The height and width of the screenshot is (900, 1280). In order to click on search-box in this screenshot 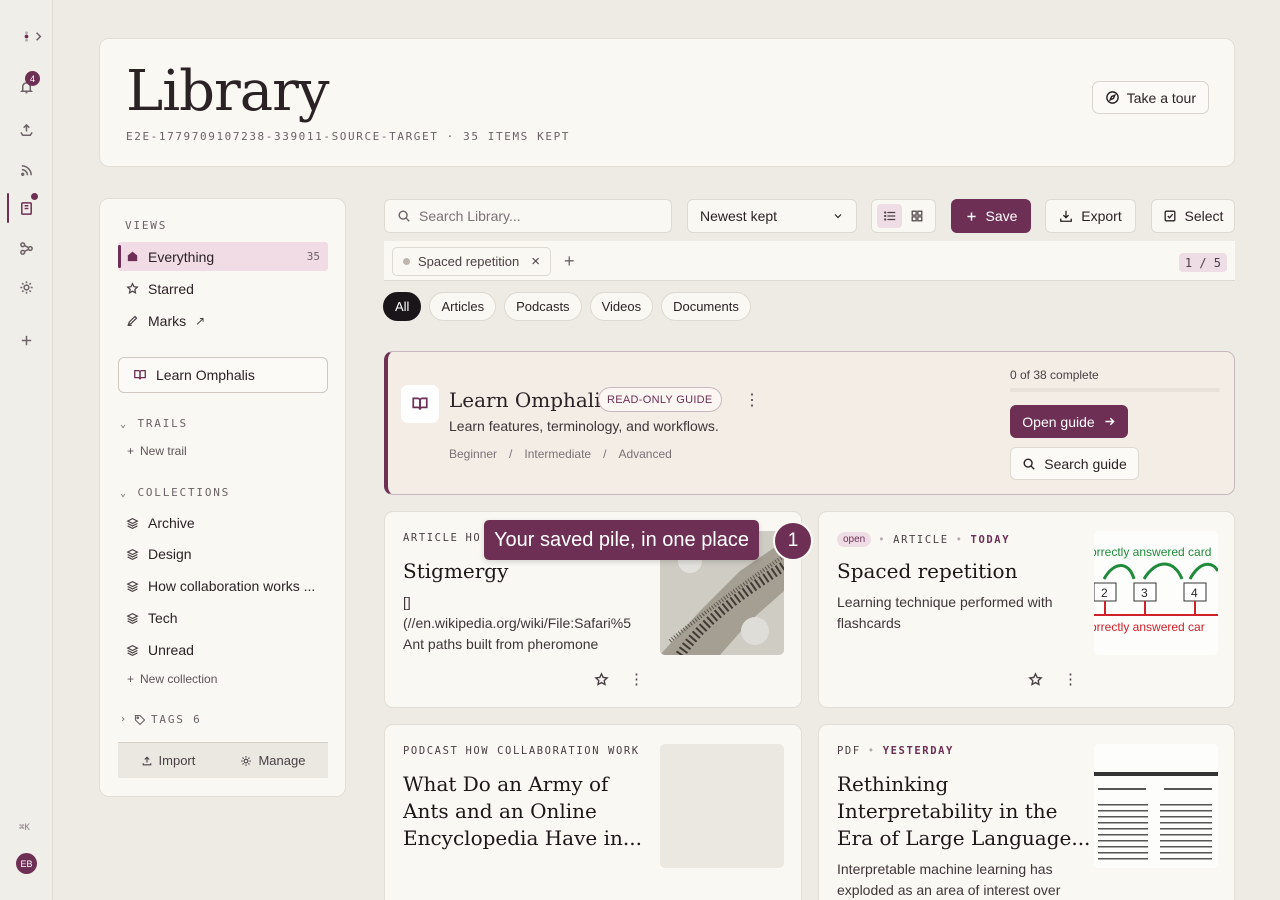, I will do `click(528, 216)`.